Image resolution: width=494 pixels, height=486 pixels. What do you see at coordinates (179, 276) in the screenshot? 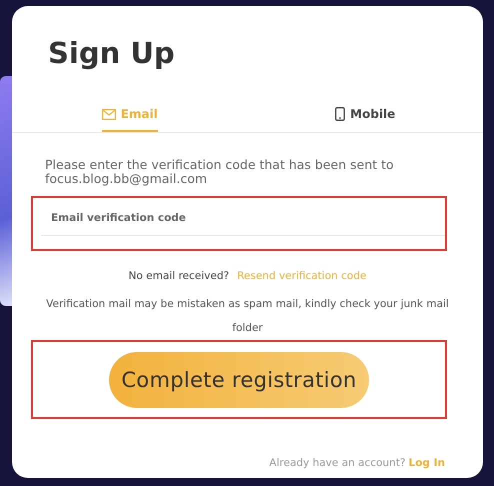
I see `no-email-text: No email received?` at bounding box center [179, 276].